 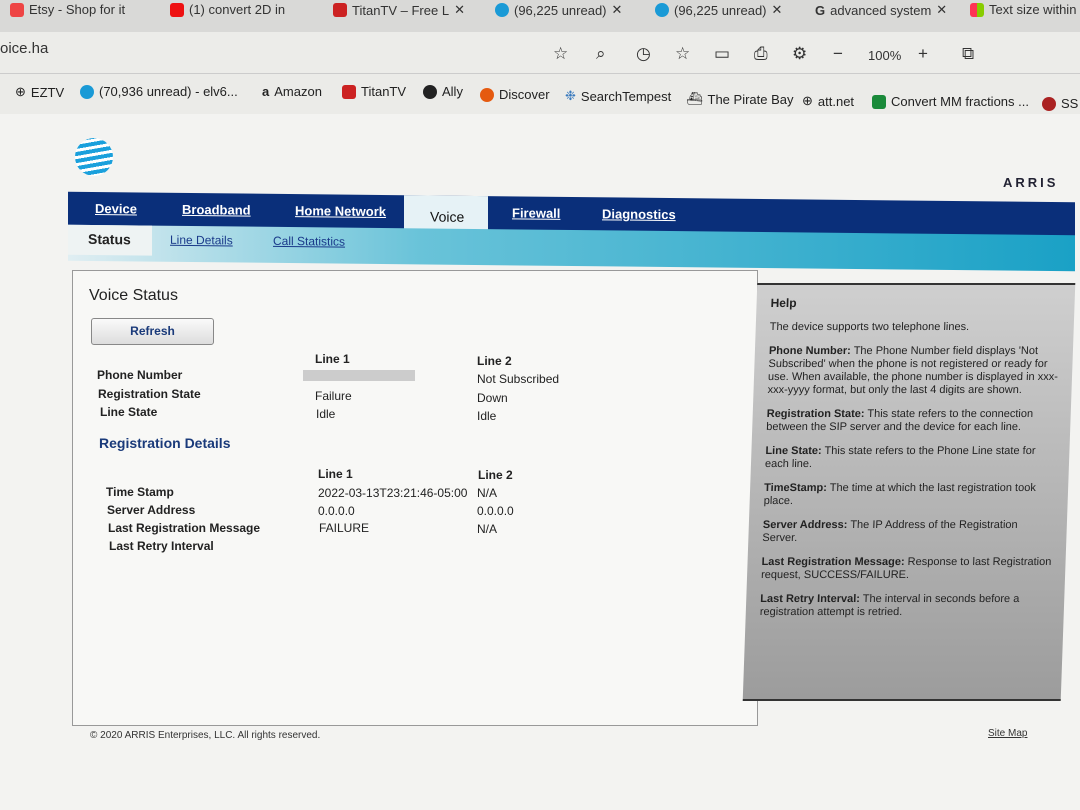 What do you see at coordinates (266, 91) in the screenshot?
I see `amazon-icon: a` at bounding box center [266, 91].